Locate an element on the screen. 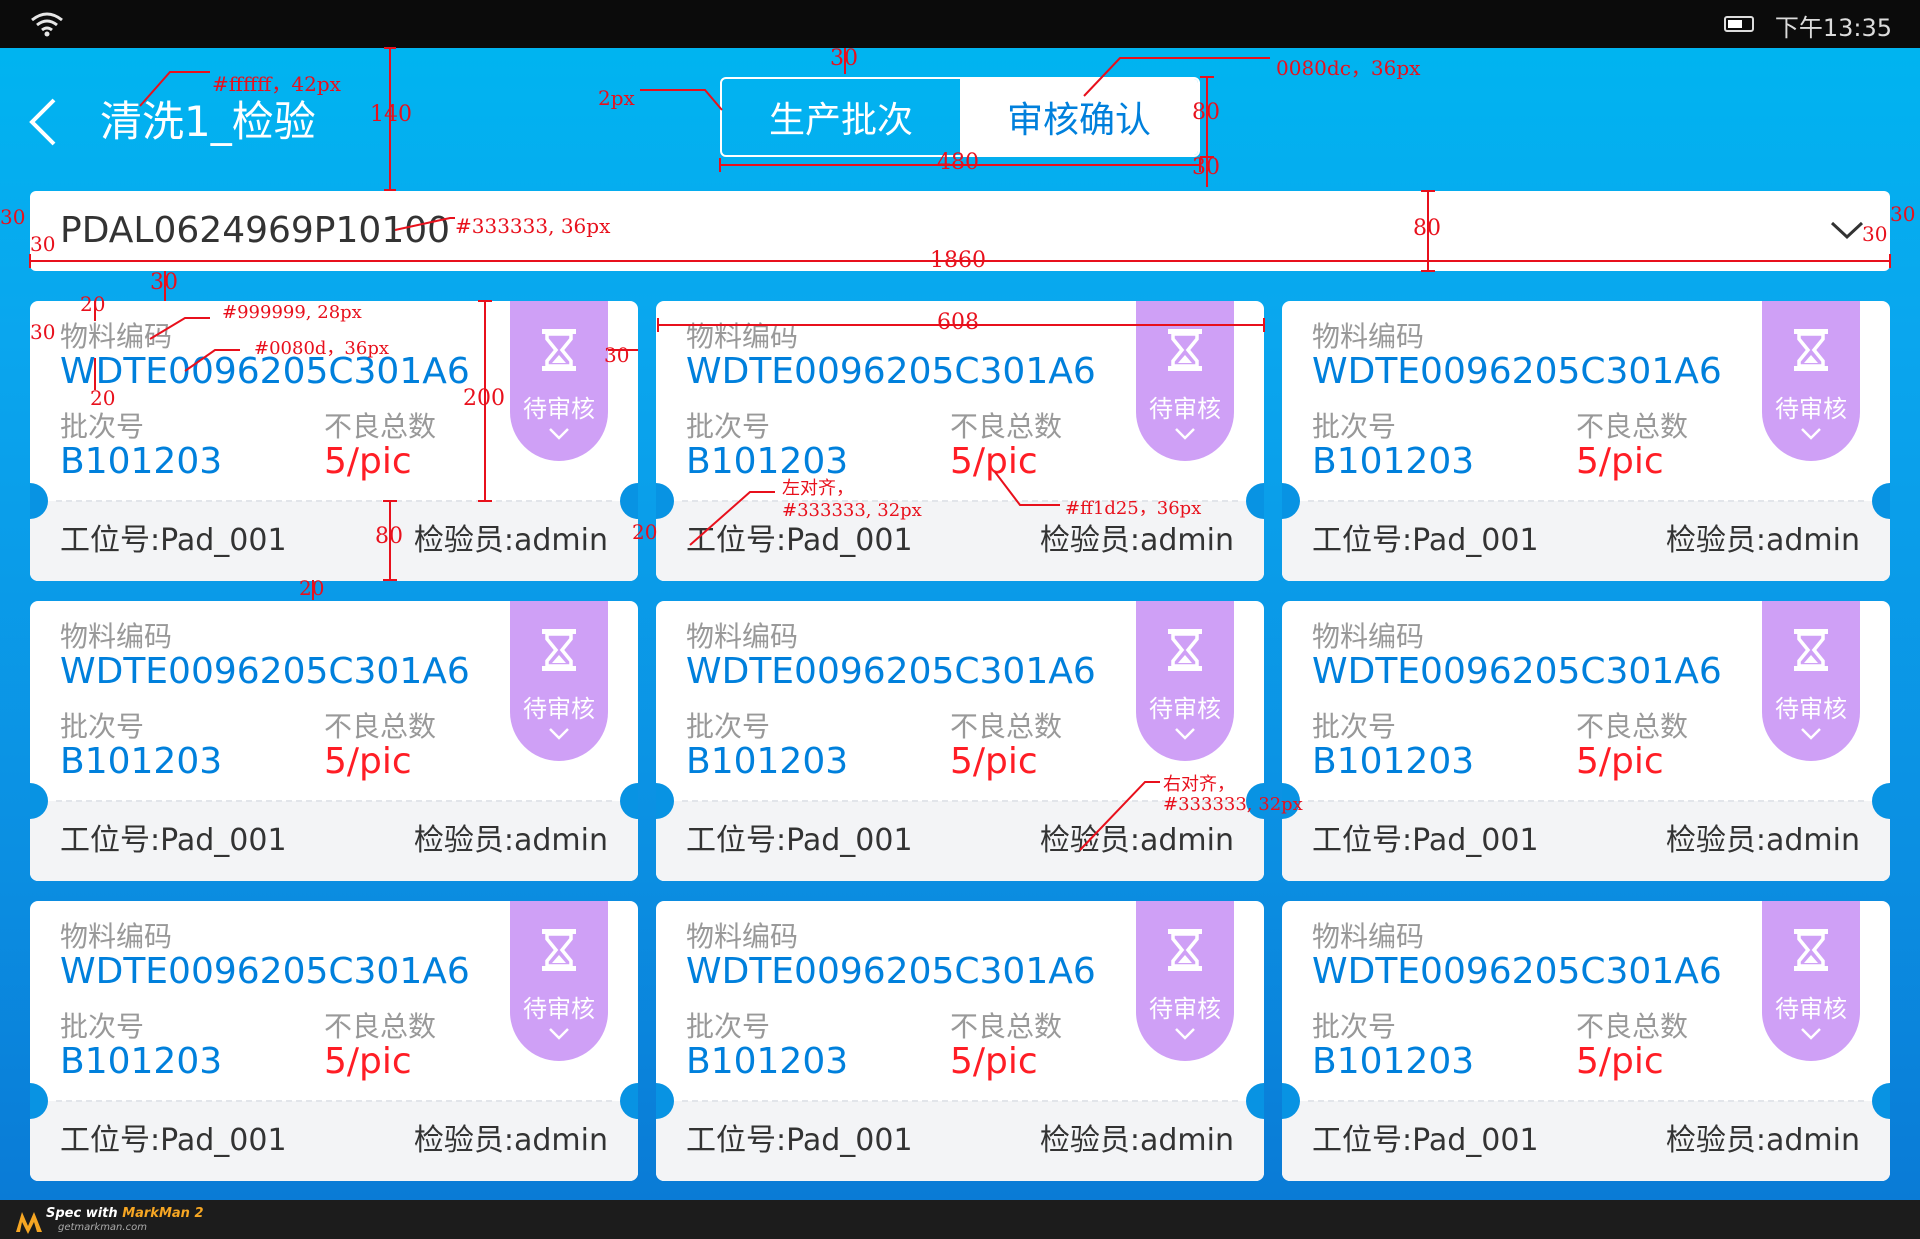 The height and width of the screenshot is (1239, 1920). status-bar: 下午13:35 is located at coordinates (960, 24).